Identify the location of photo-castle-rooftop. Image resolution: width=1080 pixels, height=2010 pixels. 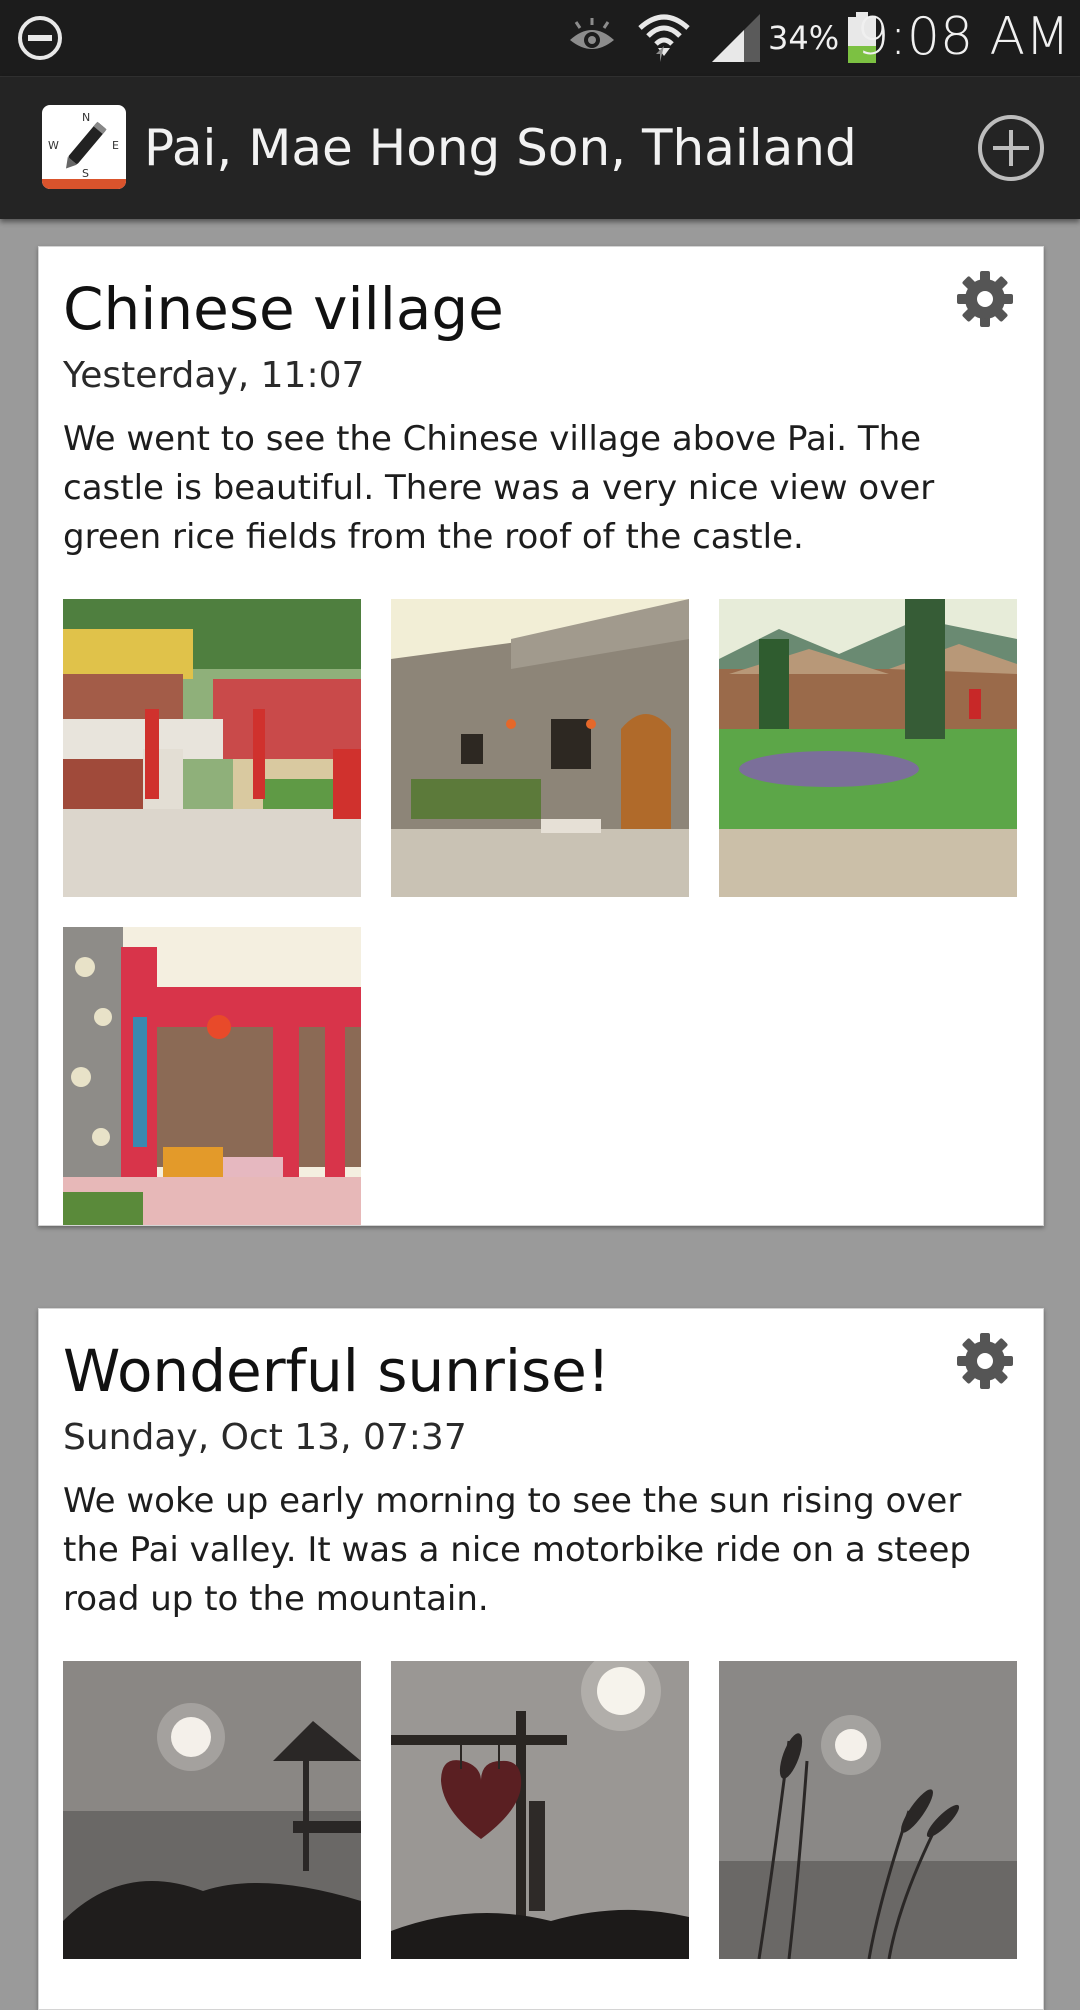
(212, 748).